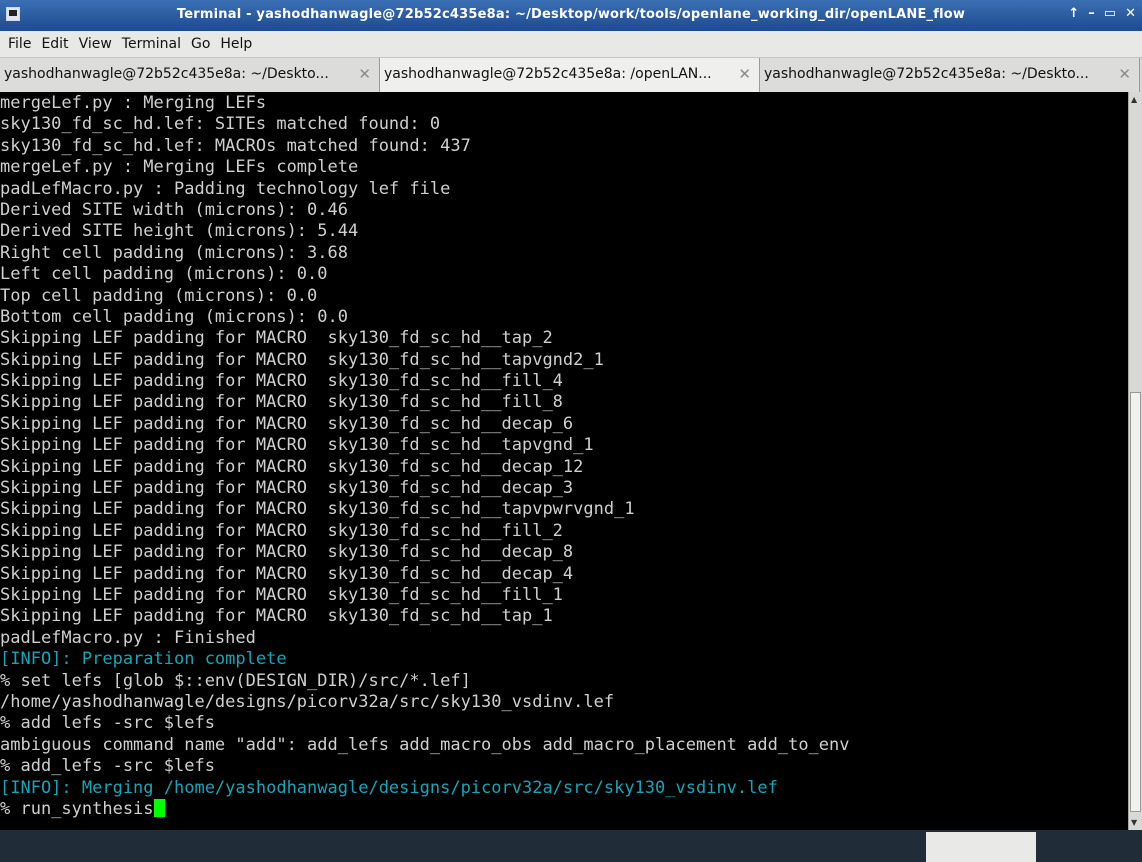  Describe the element at coordinates (425, 103) in the screenshot. I see `terminal-line: mergeLef.py : Merging LEFs` at that location.